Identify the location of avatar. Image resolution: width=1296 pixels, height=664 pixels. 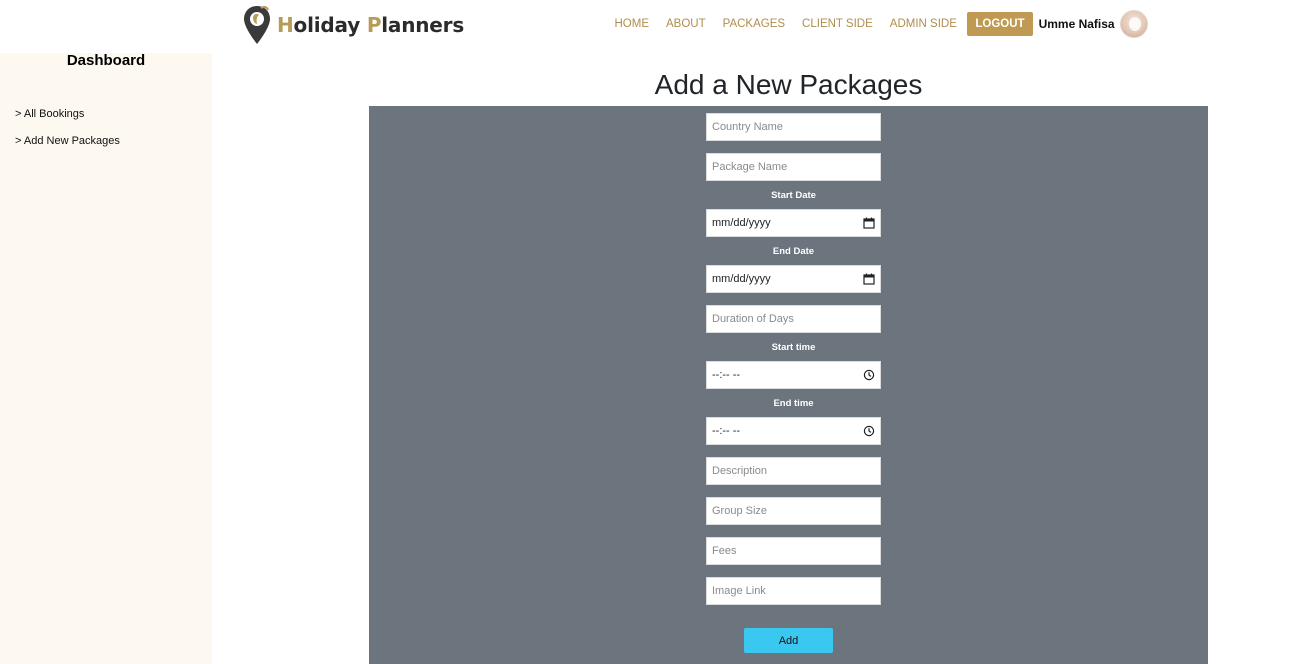
(1133, 24).